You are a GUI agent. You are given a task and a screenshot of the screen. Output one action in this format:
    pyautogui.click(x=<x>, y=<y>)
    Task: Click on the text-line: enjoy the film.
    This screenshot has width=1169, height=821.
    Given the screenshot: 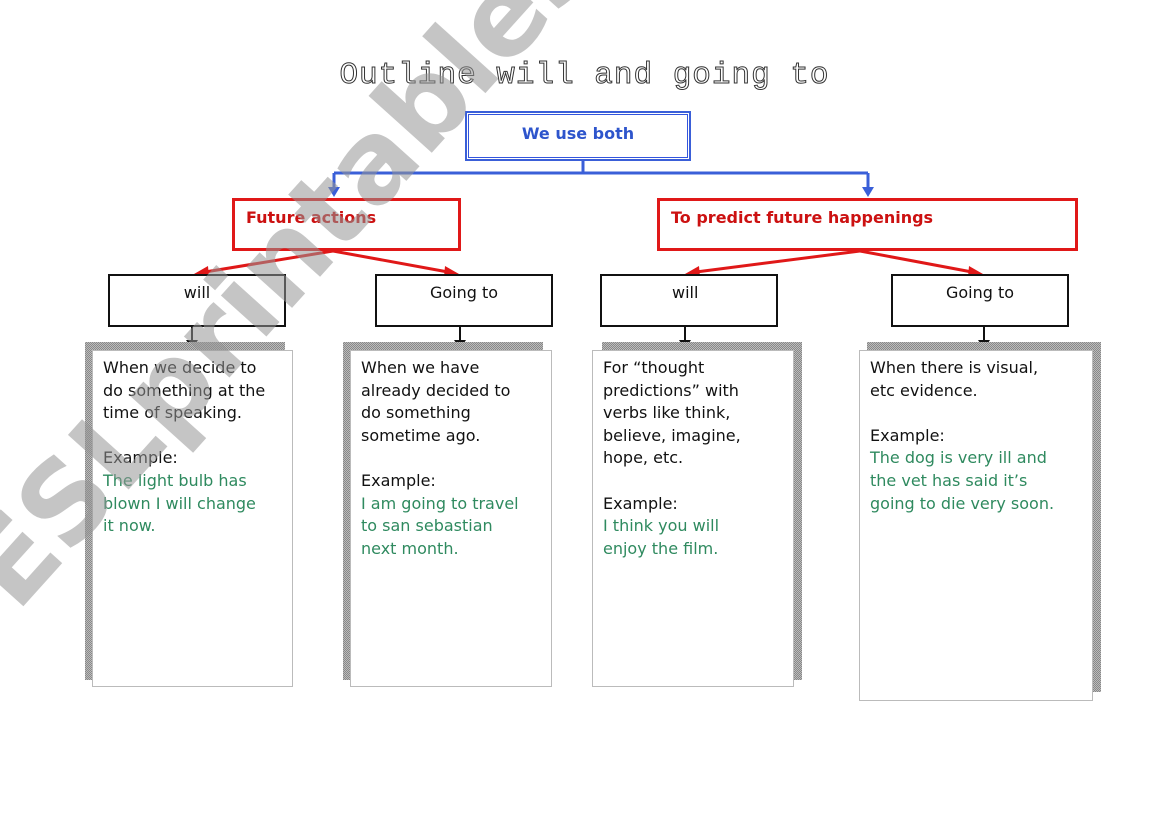 What is the action you would take?
    pyautogui.click(x=661, y=548)
    